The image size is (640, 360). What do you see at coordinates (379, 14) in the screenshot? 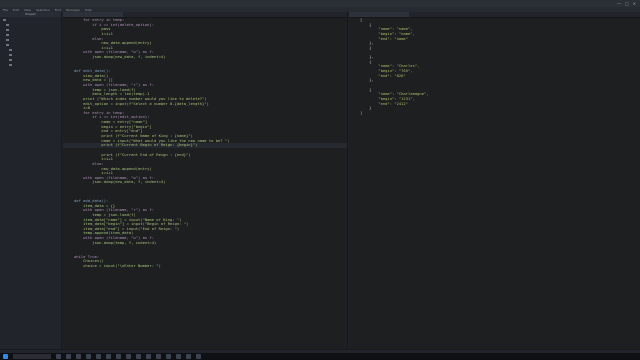
I see `tab-json-file` at bounding box center [379, 14].